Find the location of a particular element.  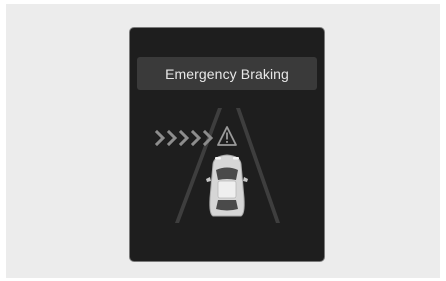

car-icon is located at coordinates (227, 185).